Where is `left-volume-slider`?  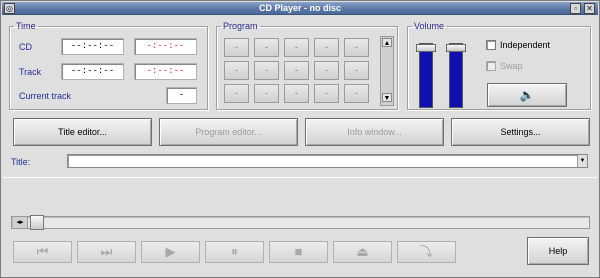 left-volume-slider is located at coordinates (426, 75).